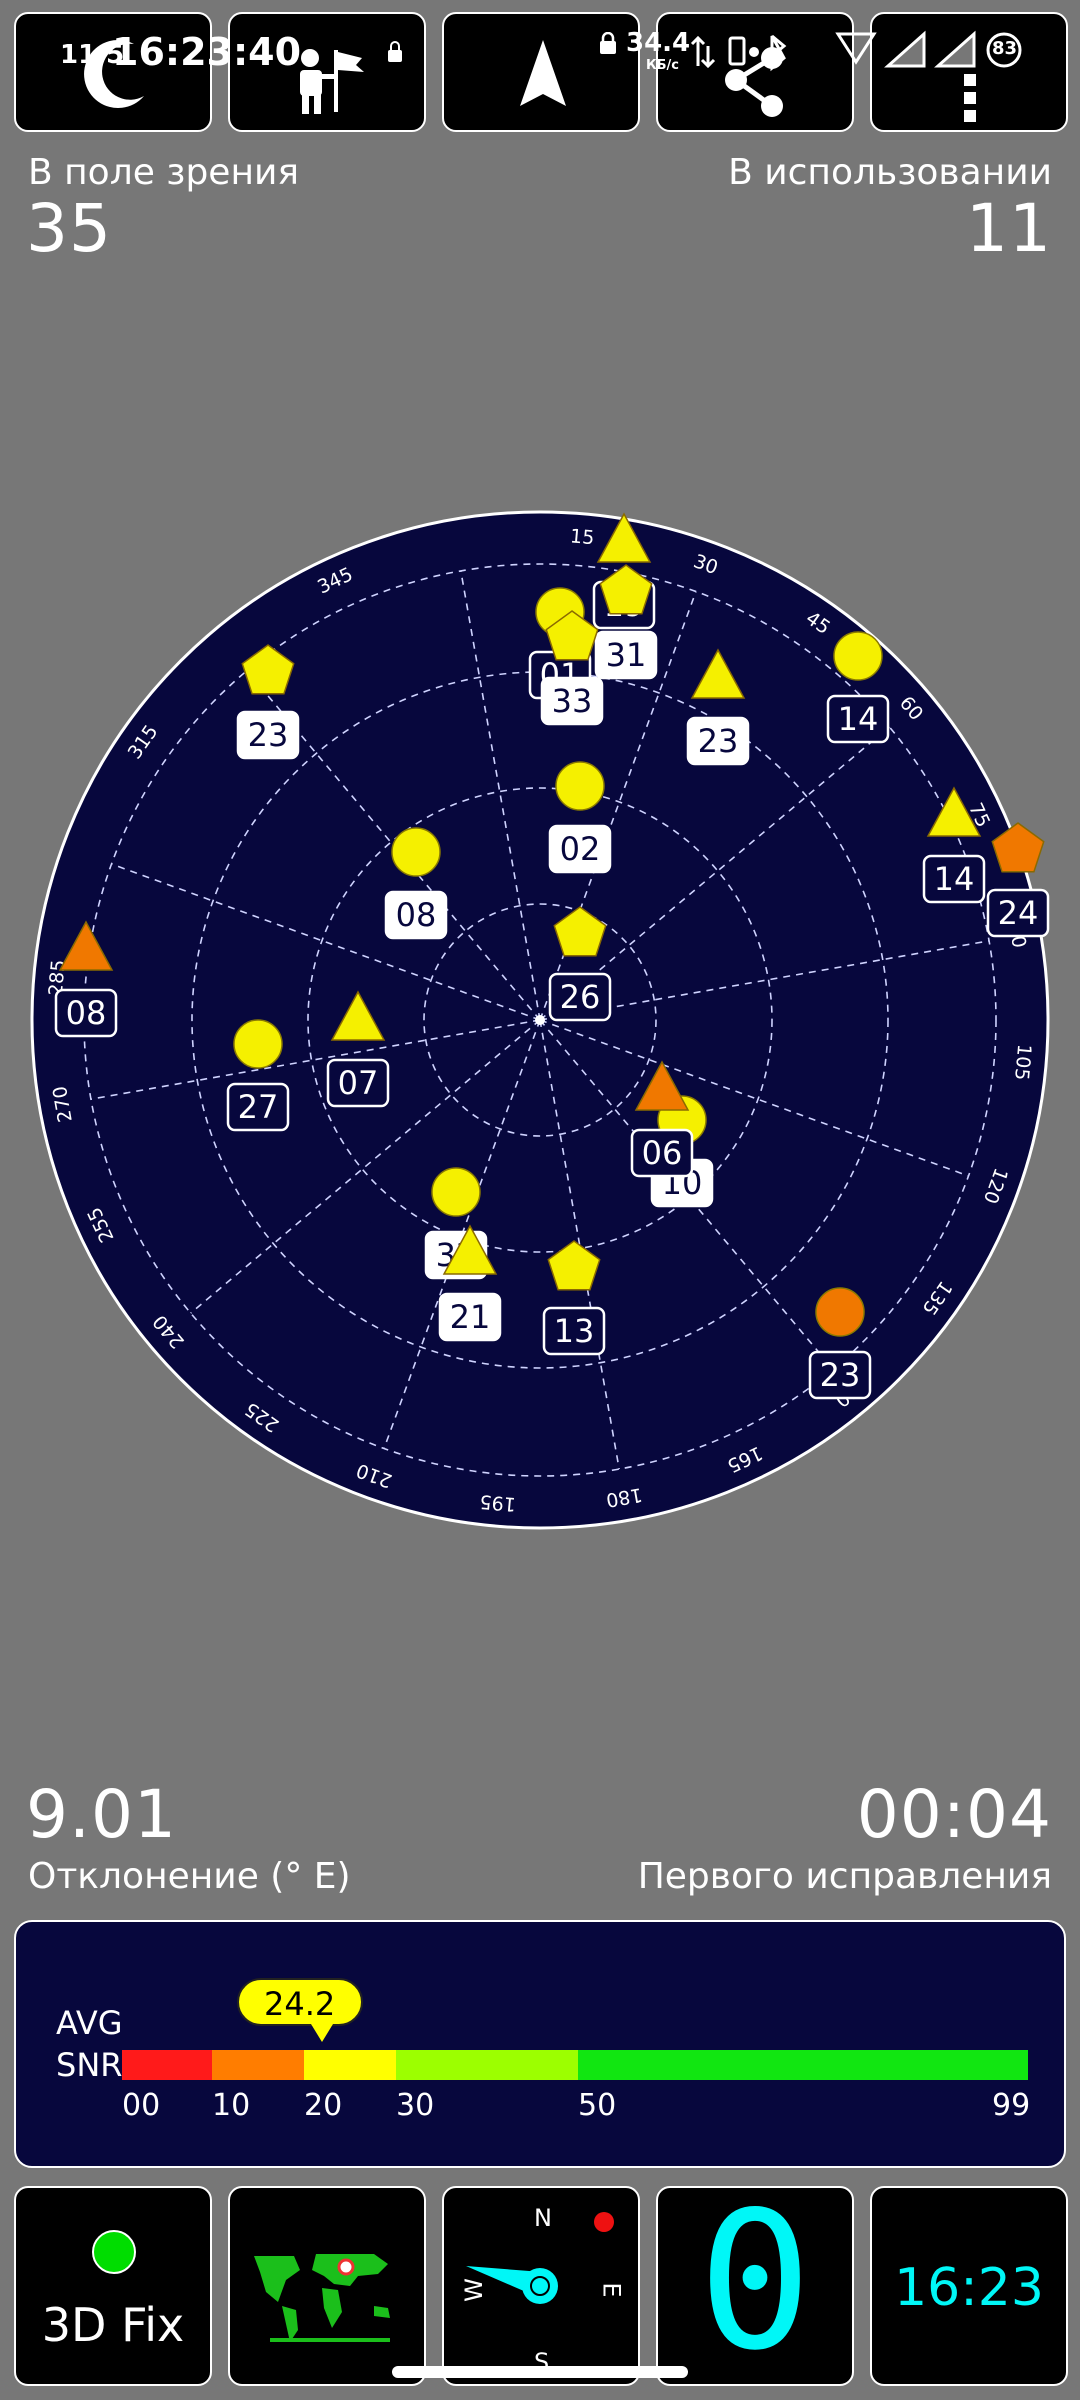 The width and height of the screenshot is (1080, 2400). What do you see at coordinates (415, 2105) in the screenshot?
I see `snr-tick-label: 30` at bounding box center [415, 2105].